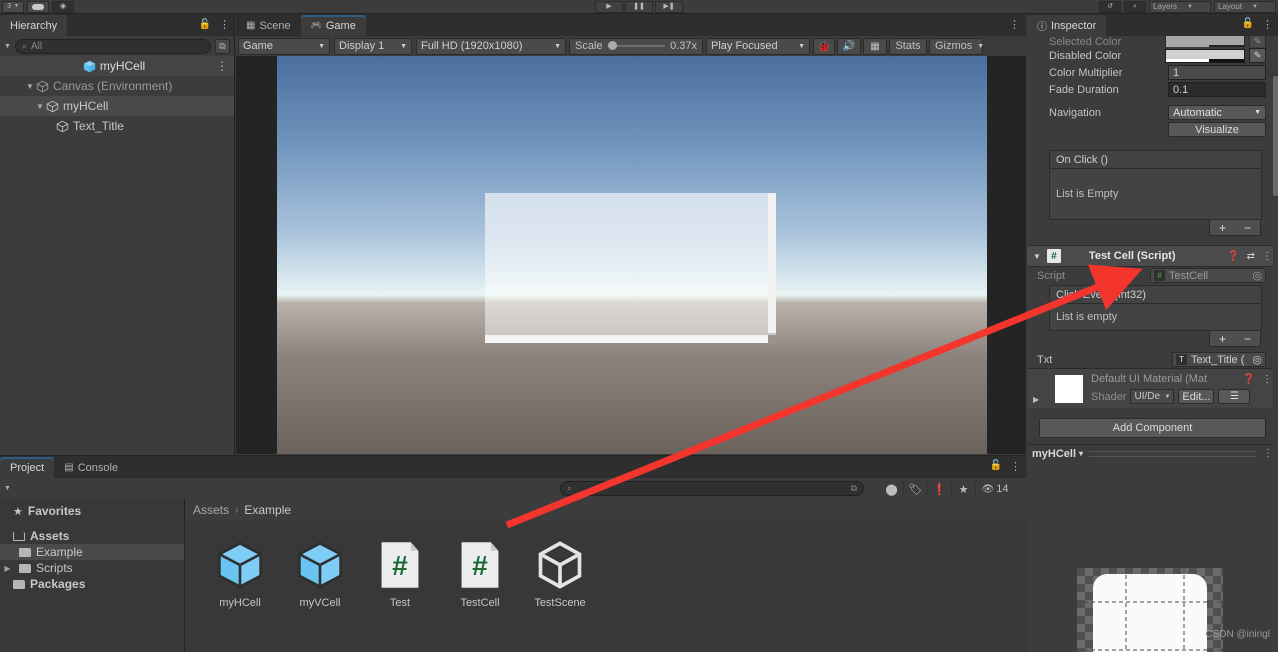 The image size is (1278, 652). Describe the element at coordinates (1152, 256) in the screenshot. I see `component-header-test-cell: ▼ # Test Cell (Script) ❓ ⇄ ⋮` at that location.